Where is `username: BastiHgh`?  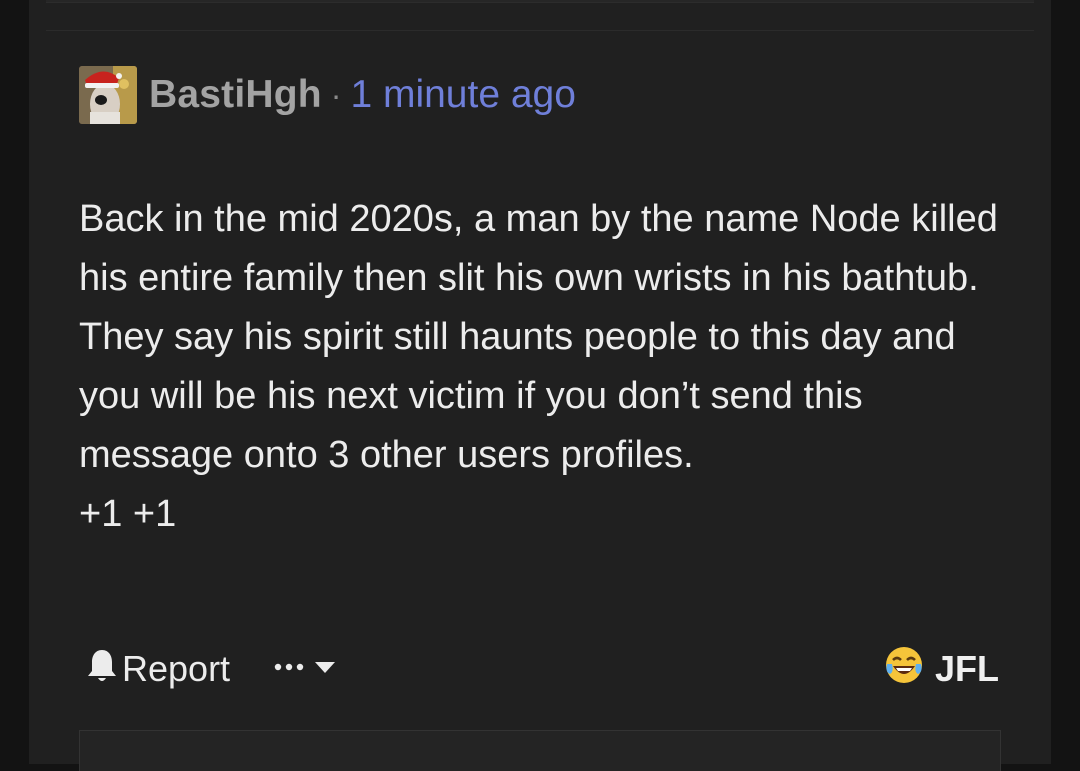 username: BastiHgh is located at coordinates (235, 95).